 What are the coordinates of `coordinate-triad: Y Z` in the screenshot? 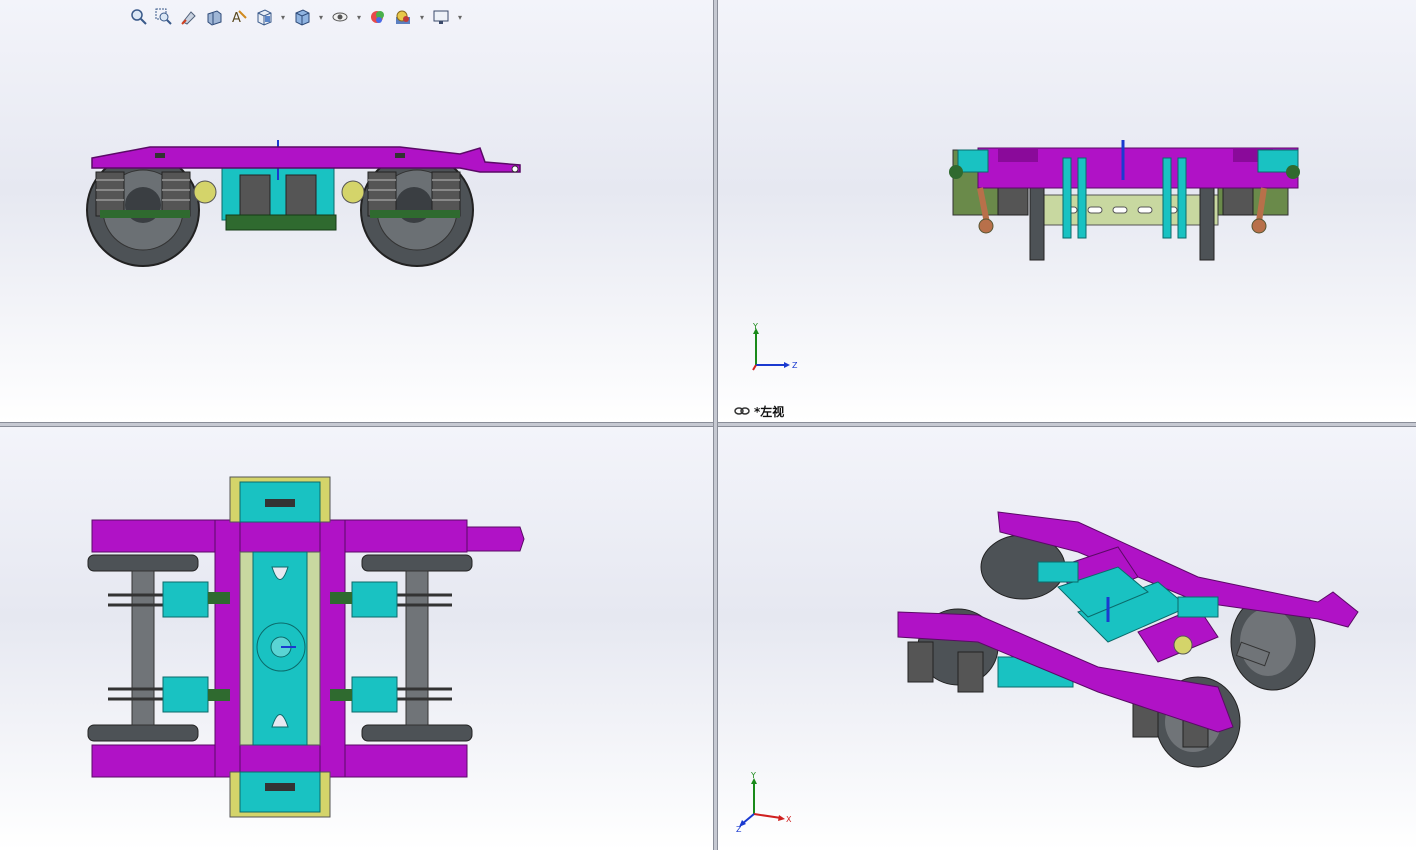 It's located at (775, 346).